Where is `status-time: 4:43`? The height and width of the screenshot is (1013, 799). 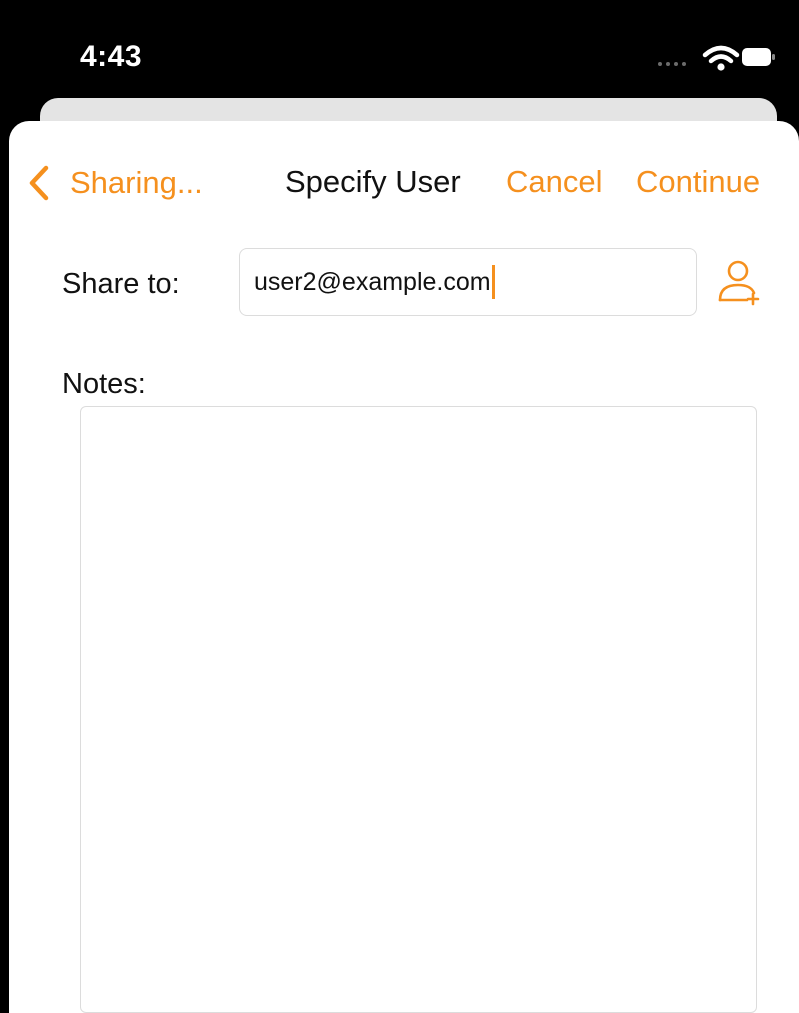
status-time: 4:43 is located at coordinates (111, 56).